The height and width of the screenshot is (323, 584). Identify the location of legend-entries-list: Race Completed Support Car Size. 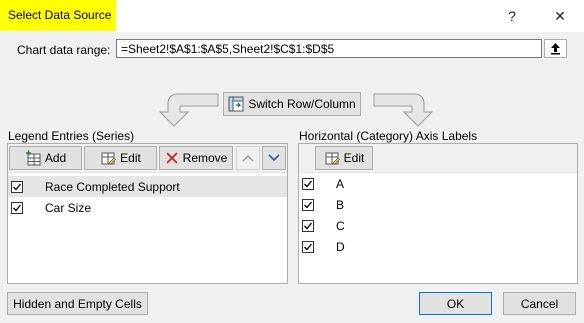
(147, 197).